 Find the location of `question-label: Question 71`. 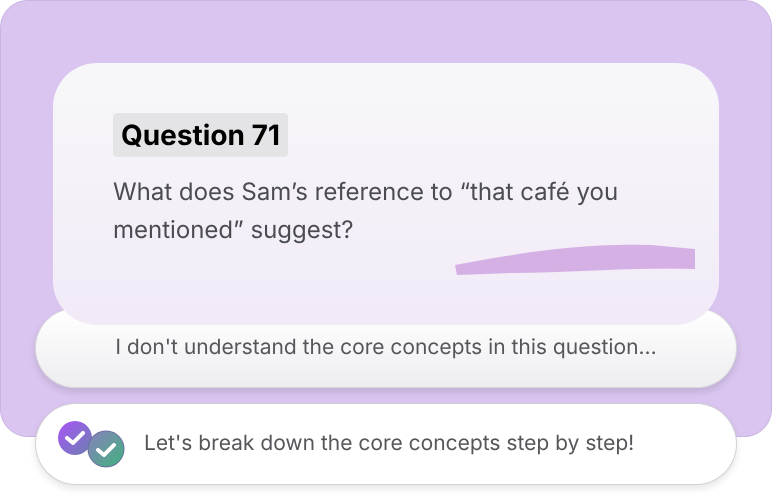

question-label: Question 71 is located at coordinates (200, 135).